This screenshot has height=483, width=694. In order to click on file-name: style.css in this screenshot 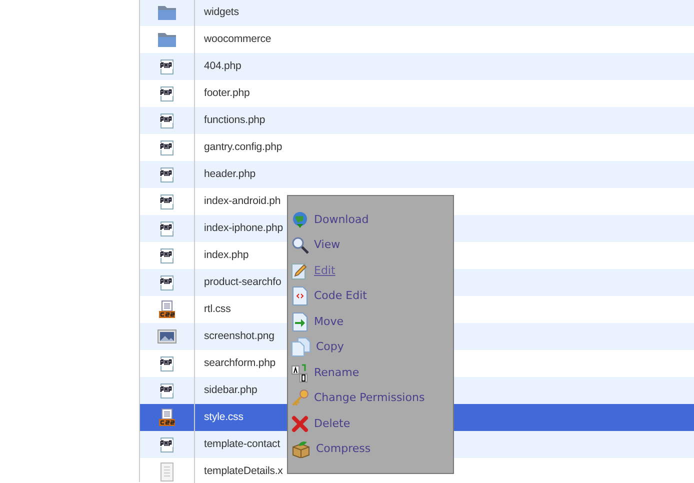, I will do `click(223, 417)`.